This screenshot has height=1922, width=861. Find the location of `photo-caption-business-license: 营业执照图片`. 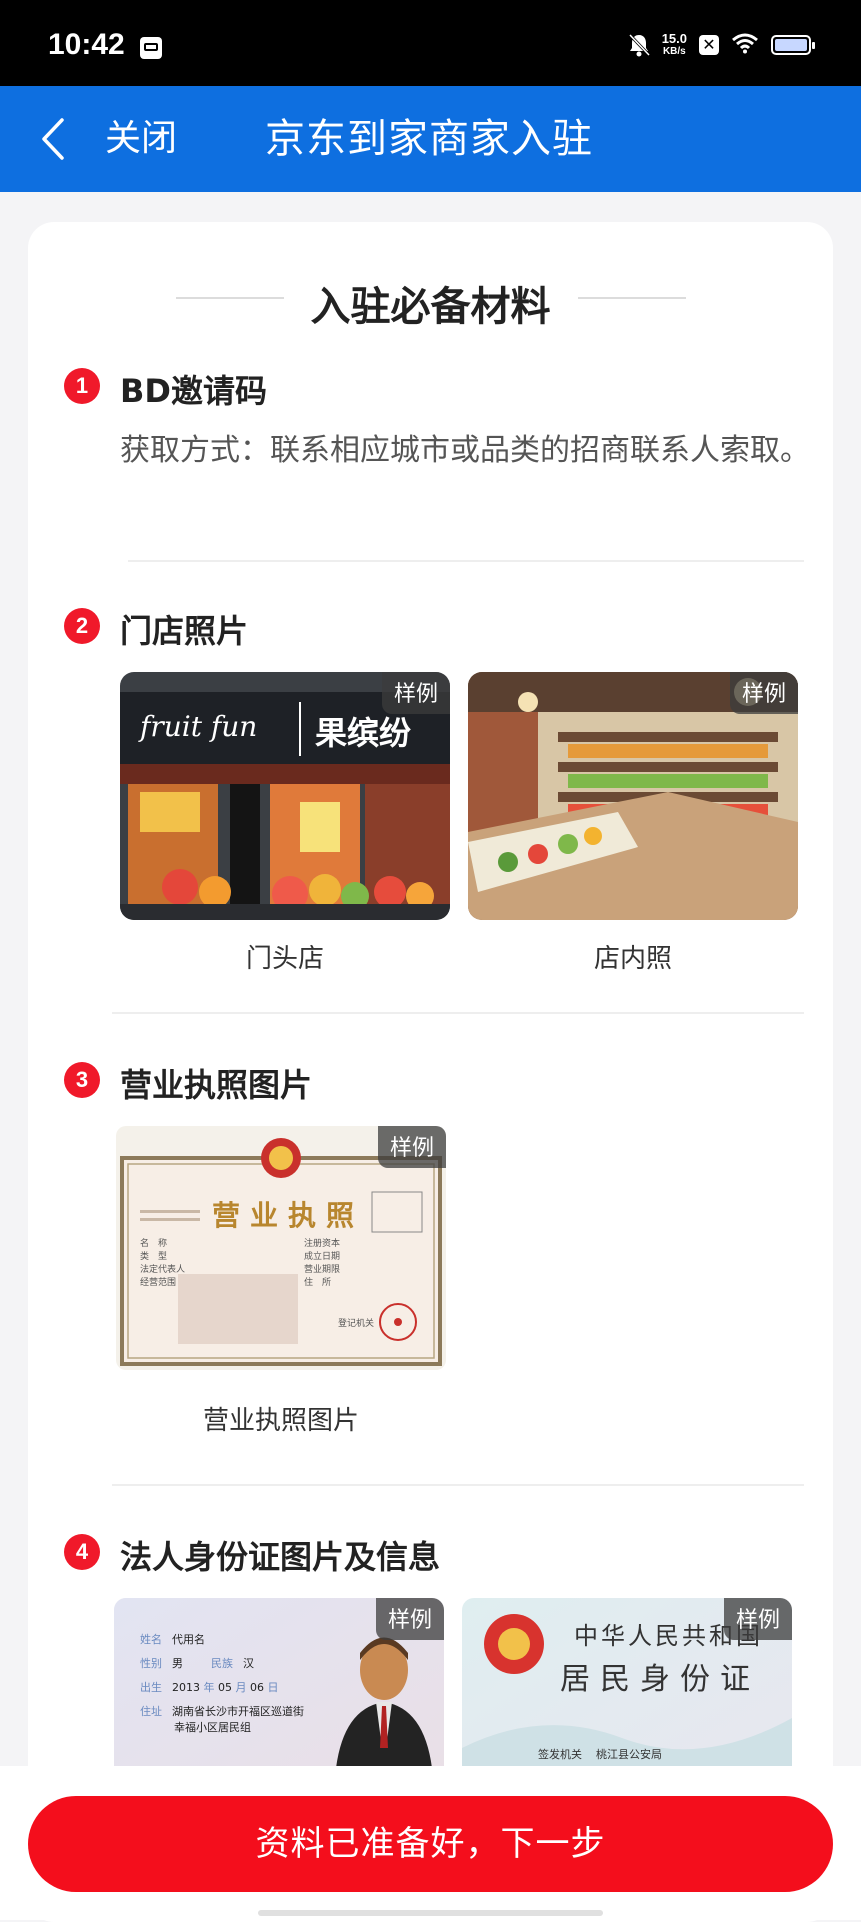

photo-caption-business-license: 营业执照图片 is located at coordinates (280, 1421).